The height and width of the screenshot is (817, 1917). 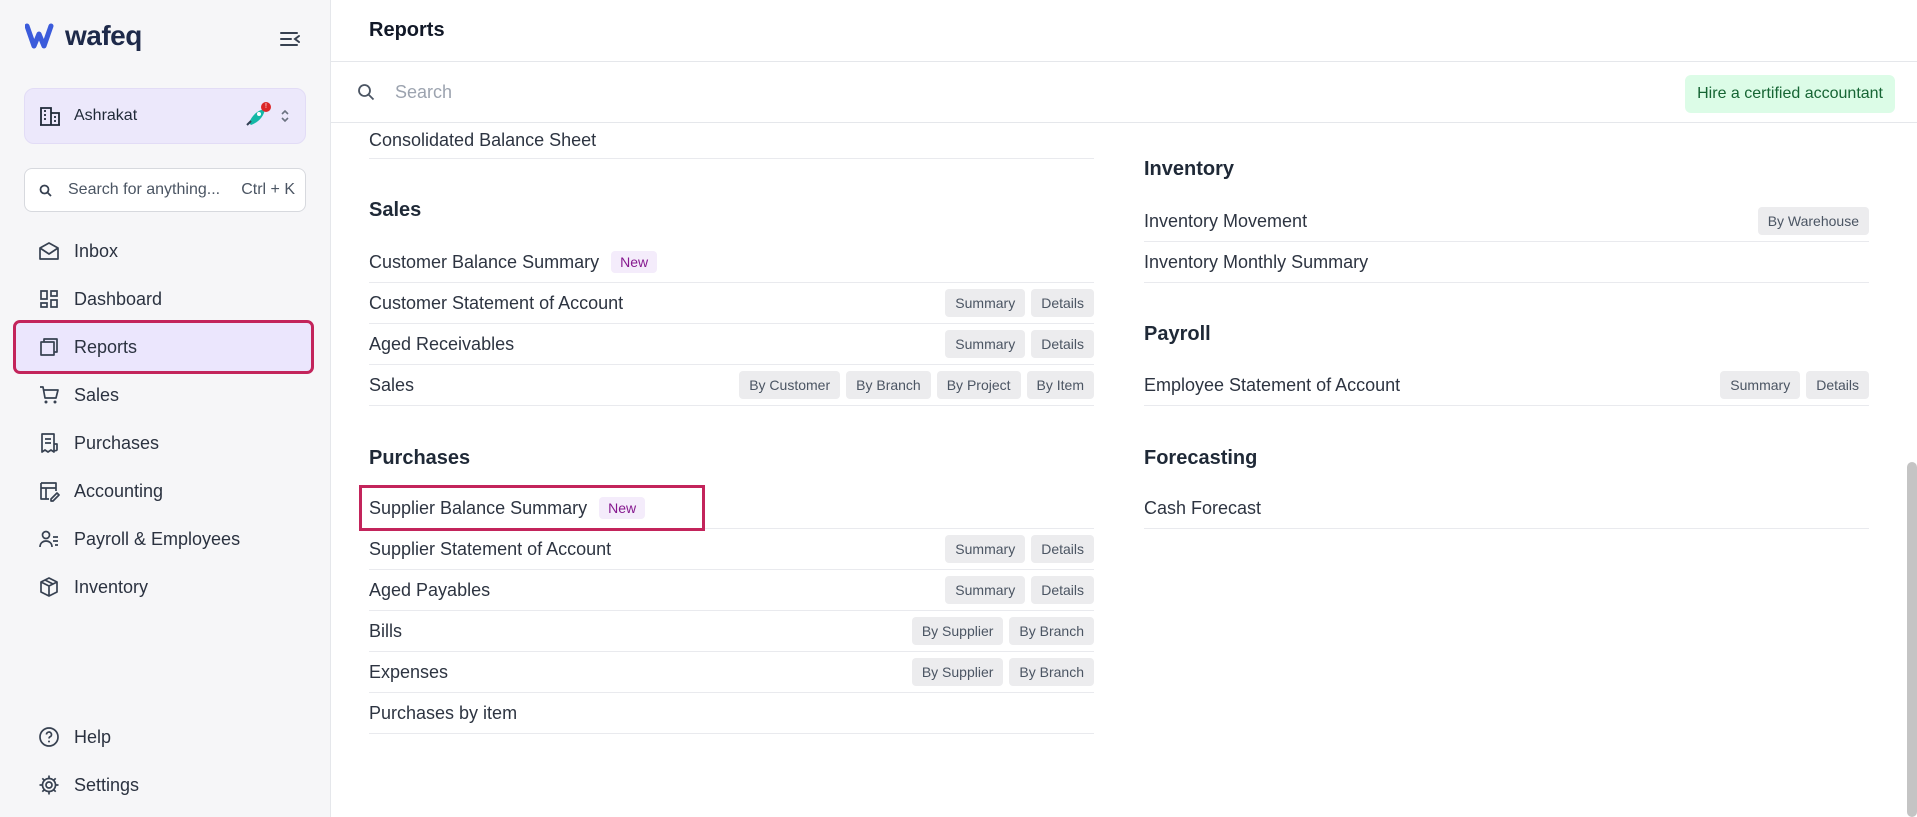 What do you see at coordinates (790, 385) in the screenshot?
I see `chip-by-customer: By Customer` at bounding box center [790, 385].